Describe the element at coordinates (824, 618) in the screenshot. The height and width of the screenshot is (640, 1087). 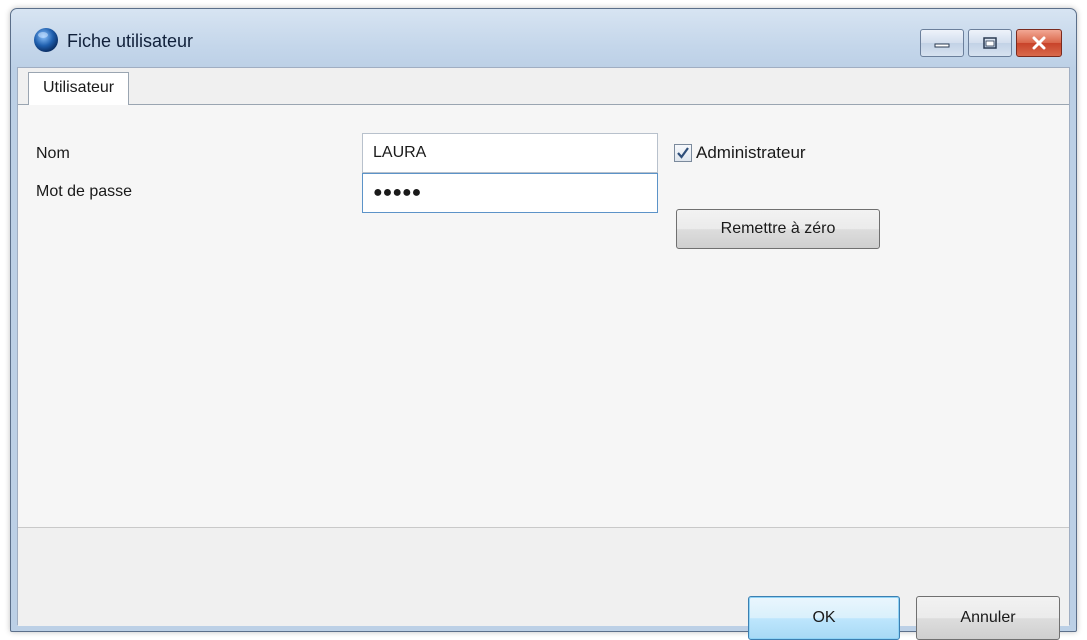
I see `ok-button: OK` at that location.